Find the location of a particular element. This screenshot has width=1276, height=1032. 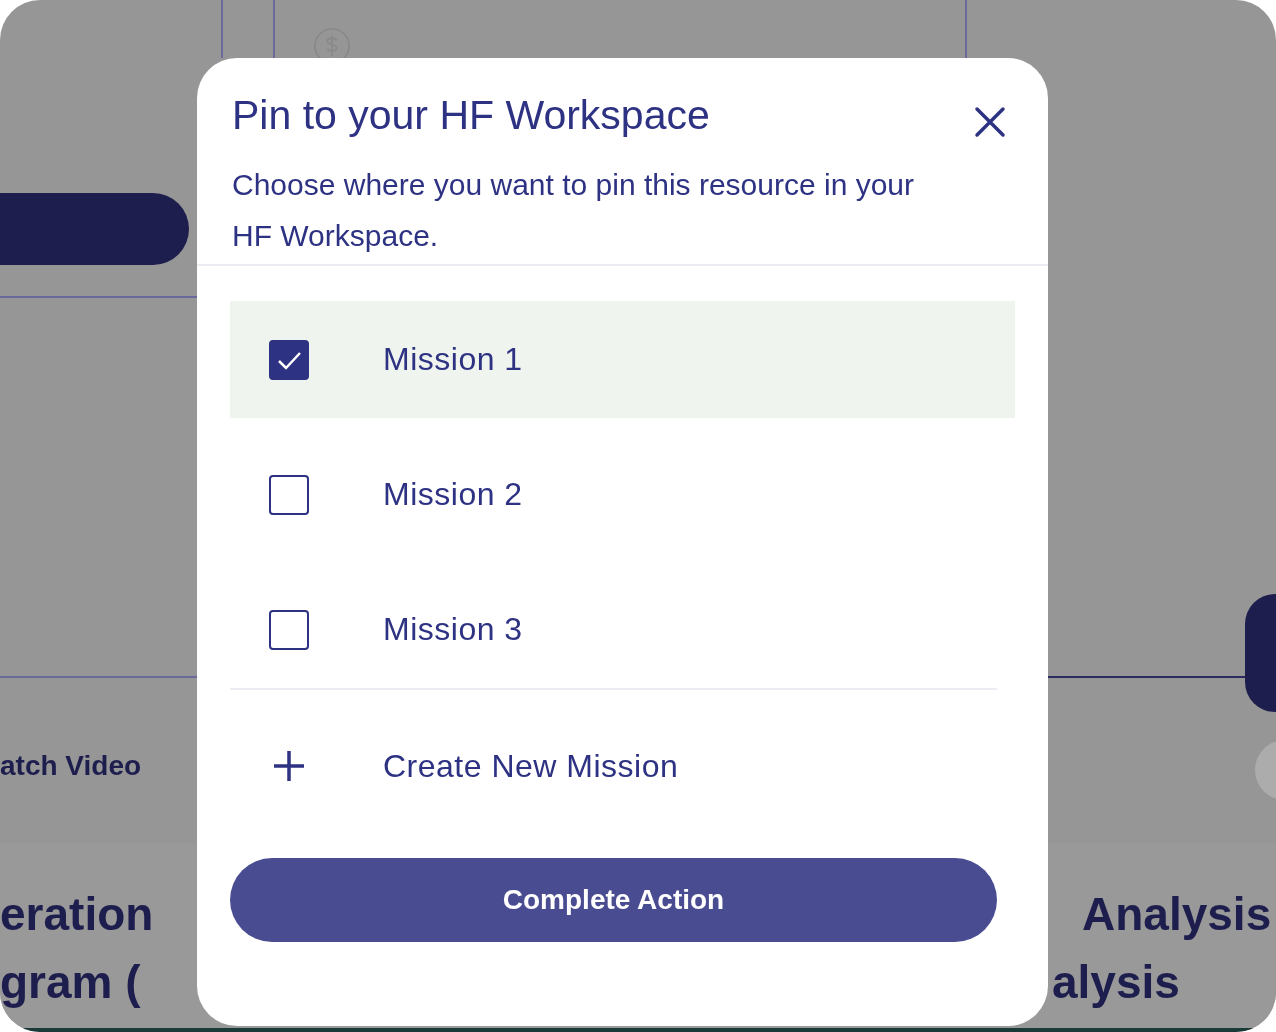

card-title: Analysis is located at coordinates (1177, 914).